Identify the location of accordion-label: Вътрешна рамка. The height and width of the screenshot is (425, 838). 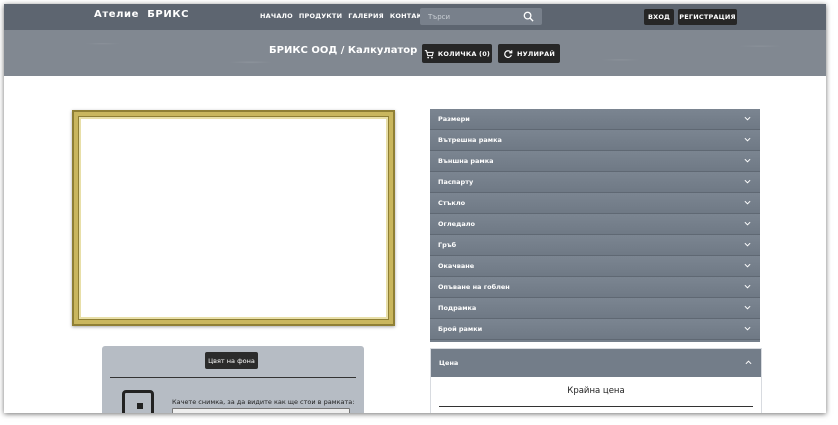
(470, 140).